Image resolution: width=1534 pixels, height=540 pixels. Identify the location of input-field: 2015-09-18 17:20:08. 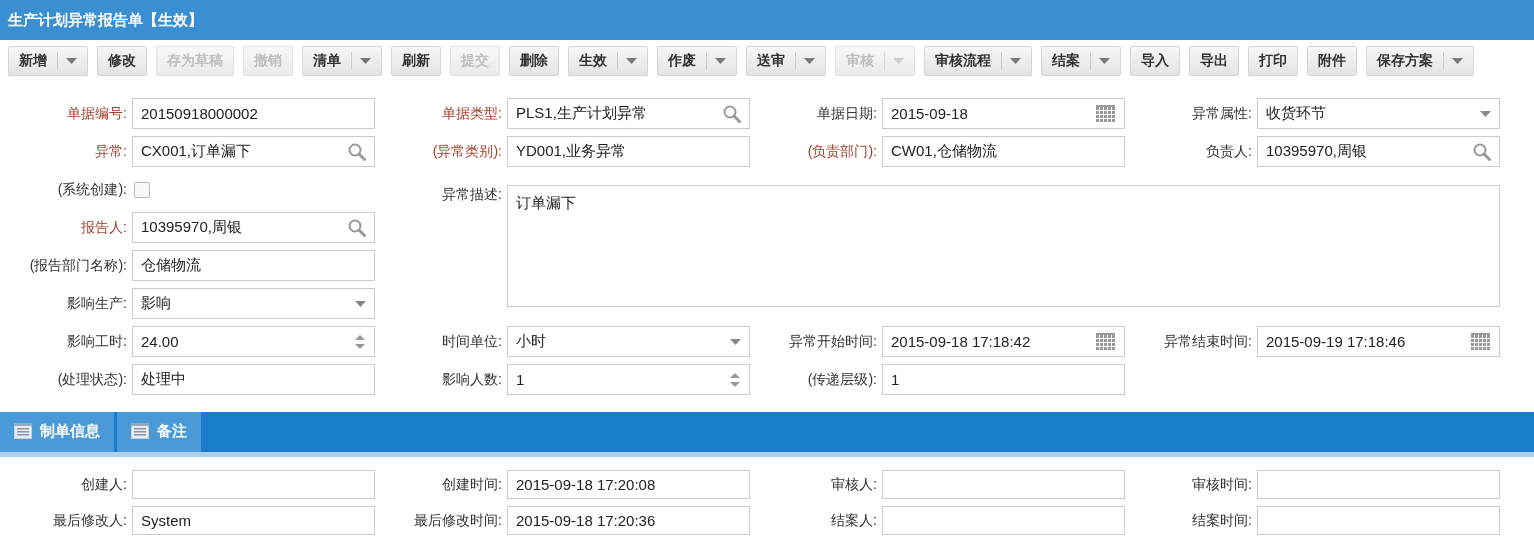
(628, 484).